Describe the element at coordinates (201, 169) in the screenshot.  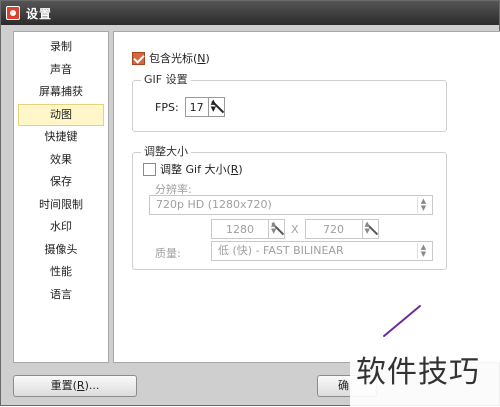
I see `resize-gif-label: 调整 Gif 大小(R)` at that location.